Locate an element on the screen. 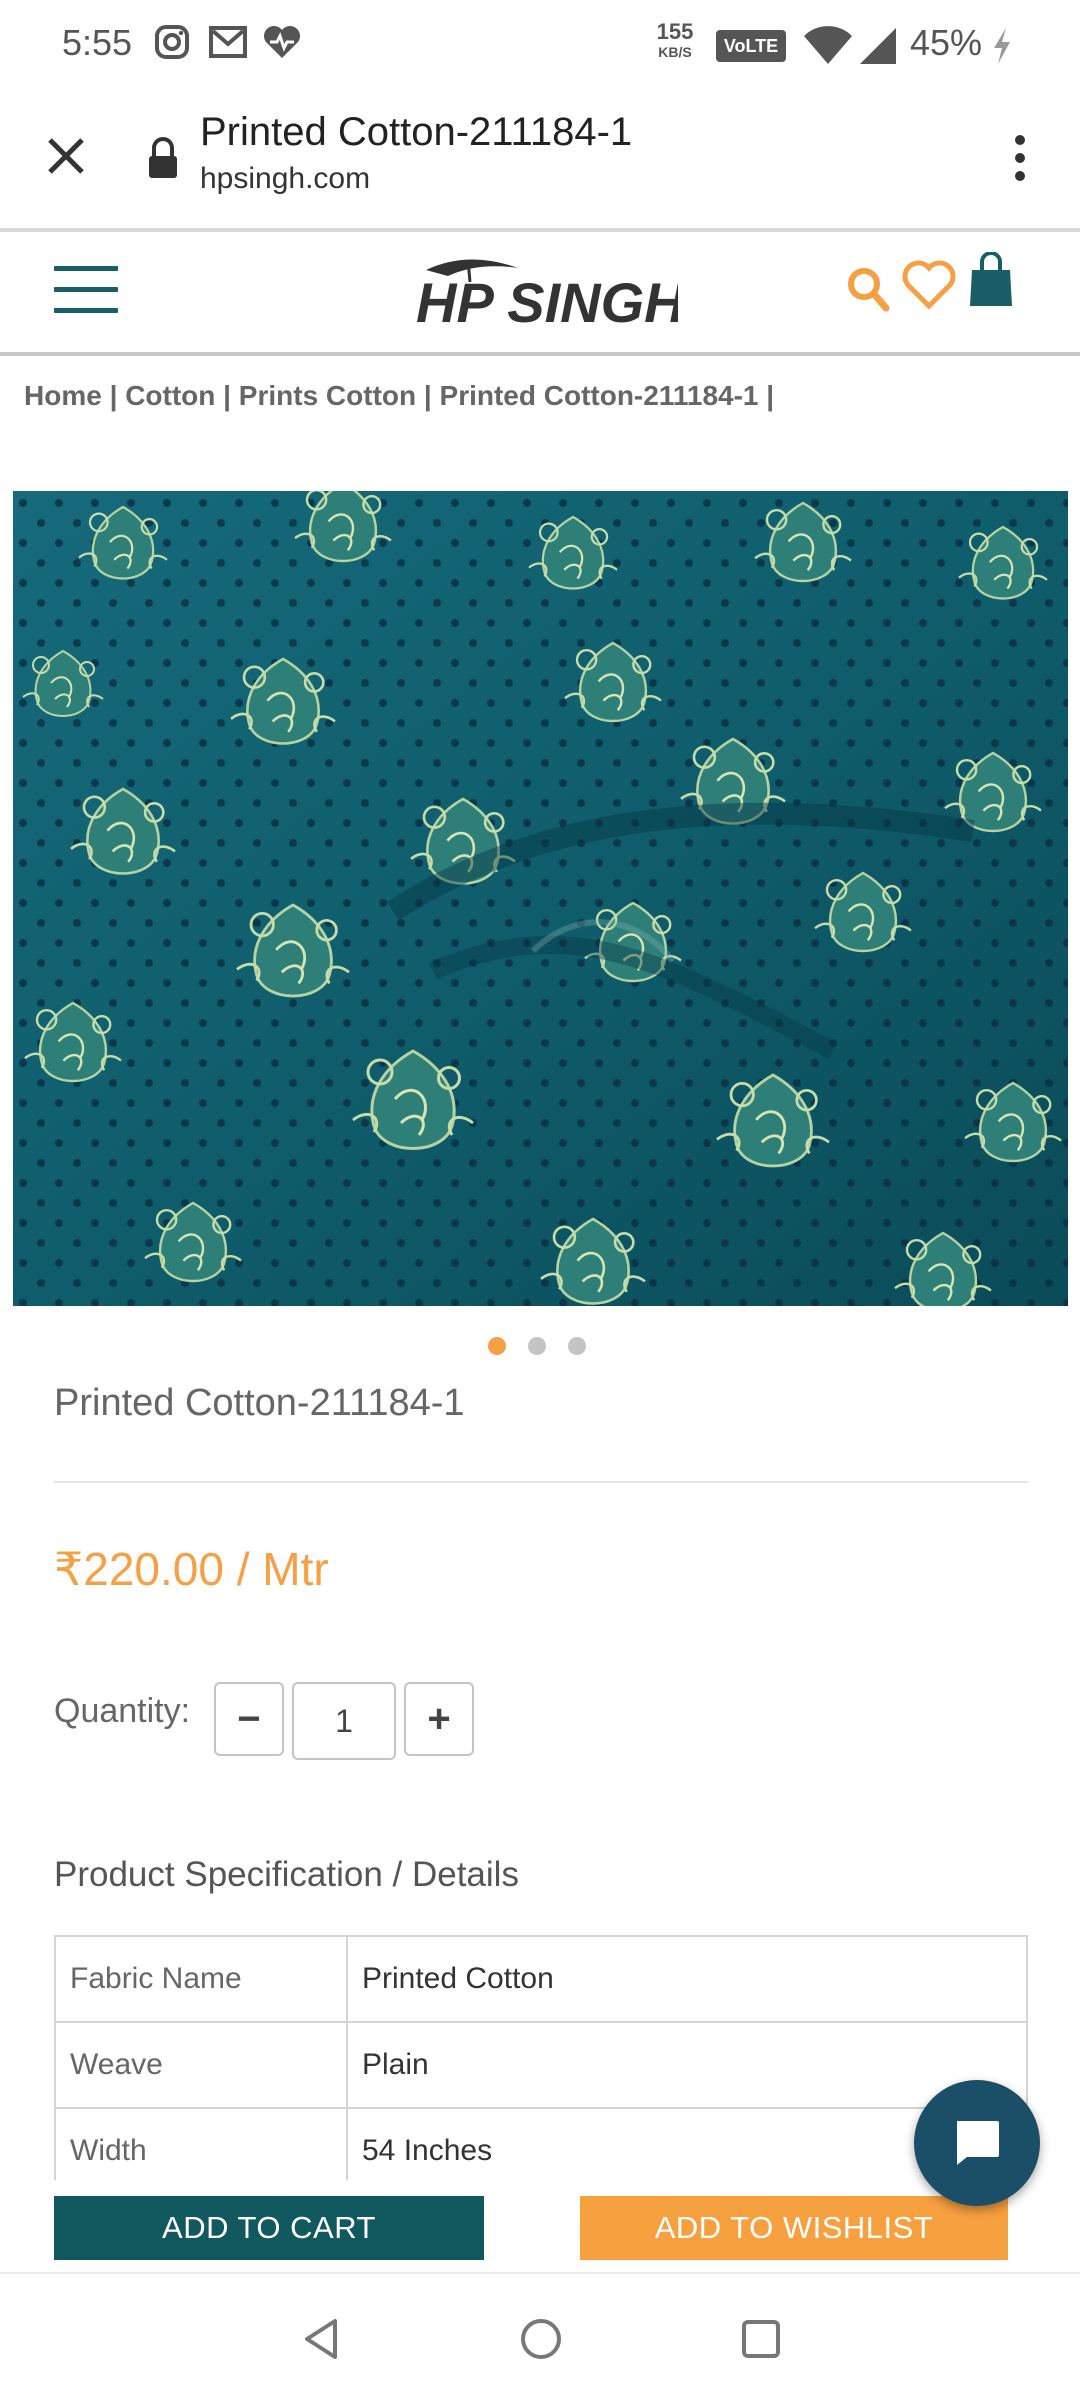  chat-button is located at coordinates (977, 2143).